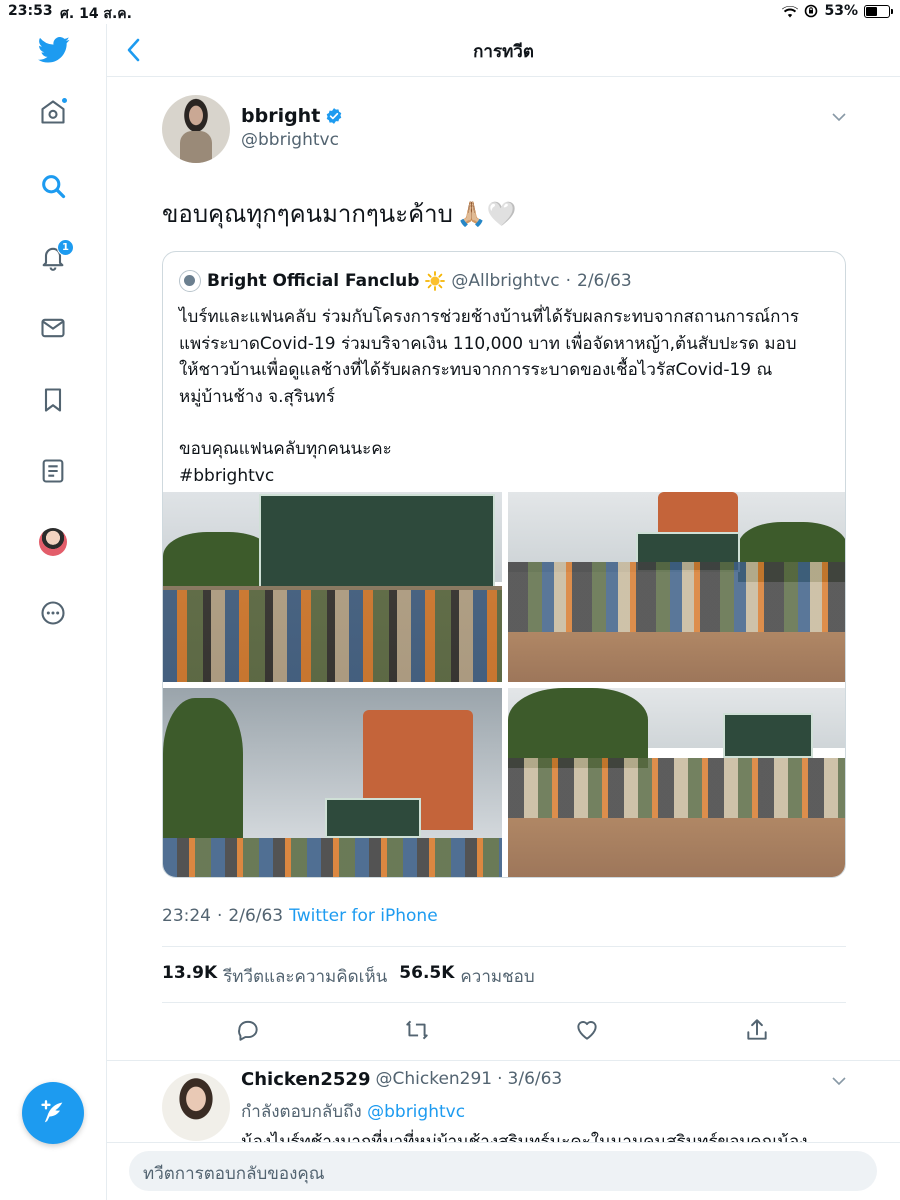 This screenshot has height=1200, width=900. Describe the element at coordinates (227, 475) in the screenshot. I see `quoted-hashtag: #bbrightvc` at that location.